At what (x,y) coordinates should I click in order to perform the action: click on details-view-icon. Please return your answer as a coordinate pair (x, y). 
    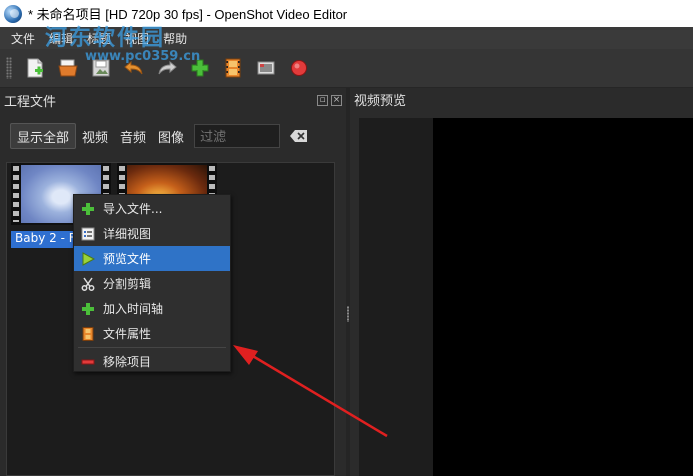
    Looking at the image, I should click on (88, 234).